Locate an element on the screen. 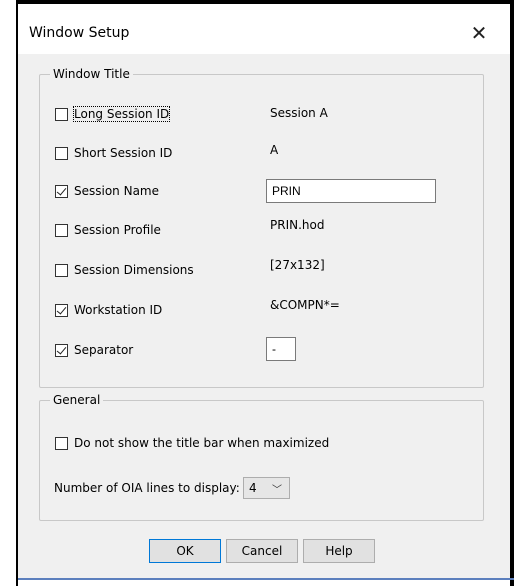 This screenshot has height=586, width=514. hide-title-bar-checkbox is located at coordinates (61, 443).